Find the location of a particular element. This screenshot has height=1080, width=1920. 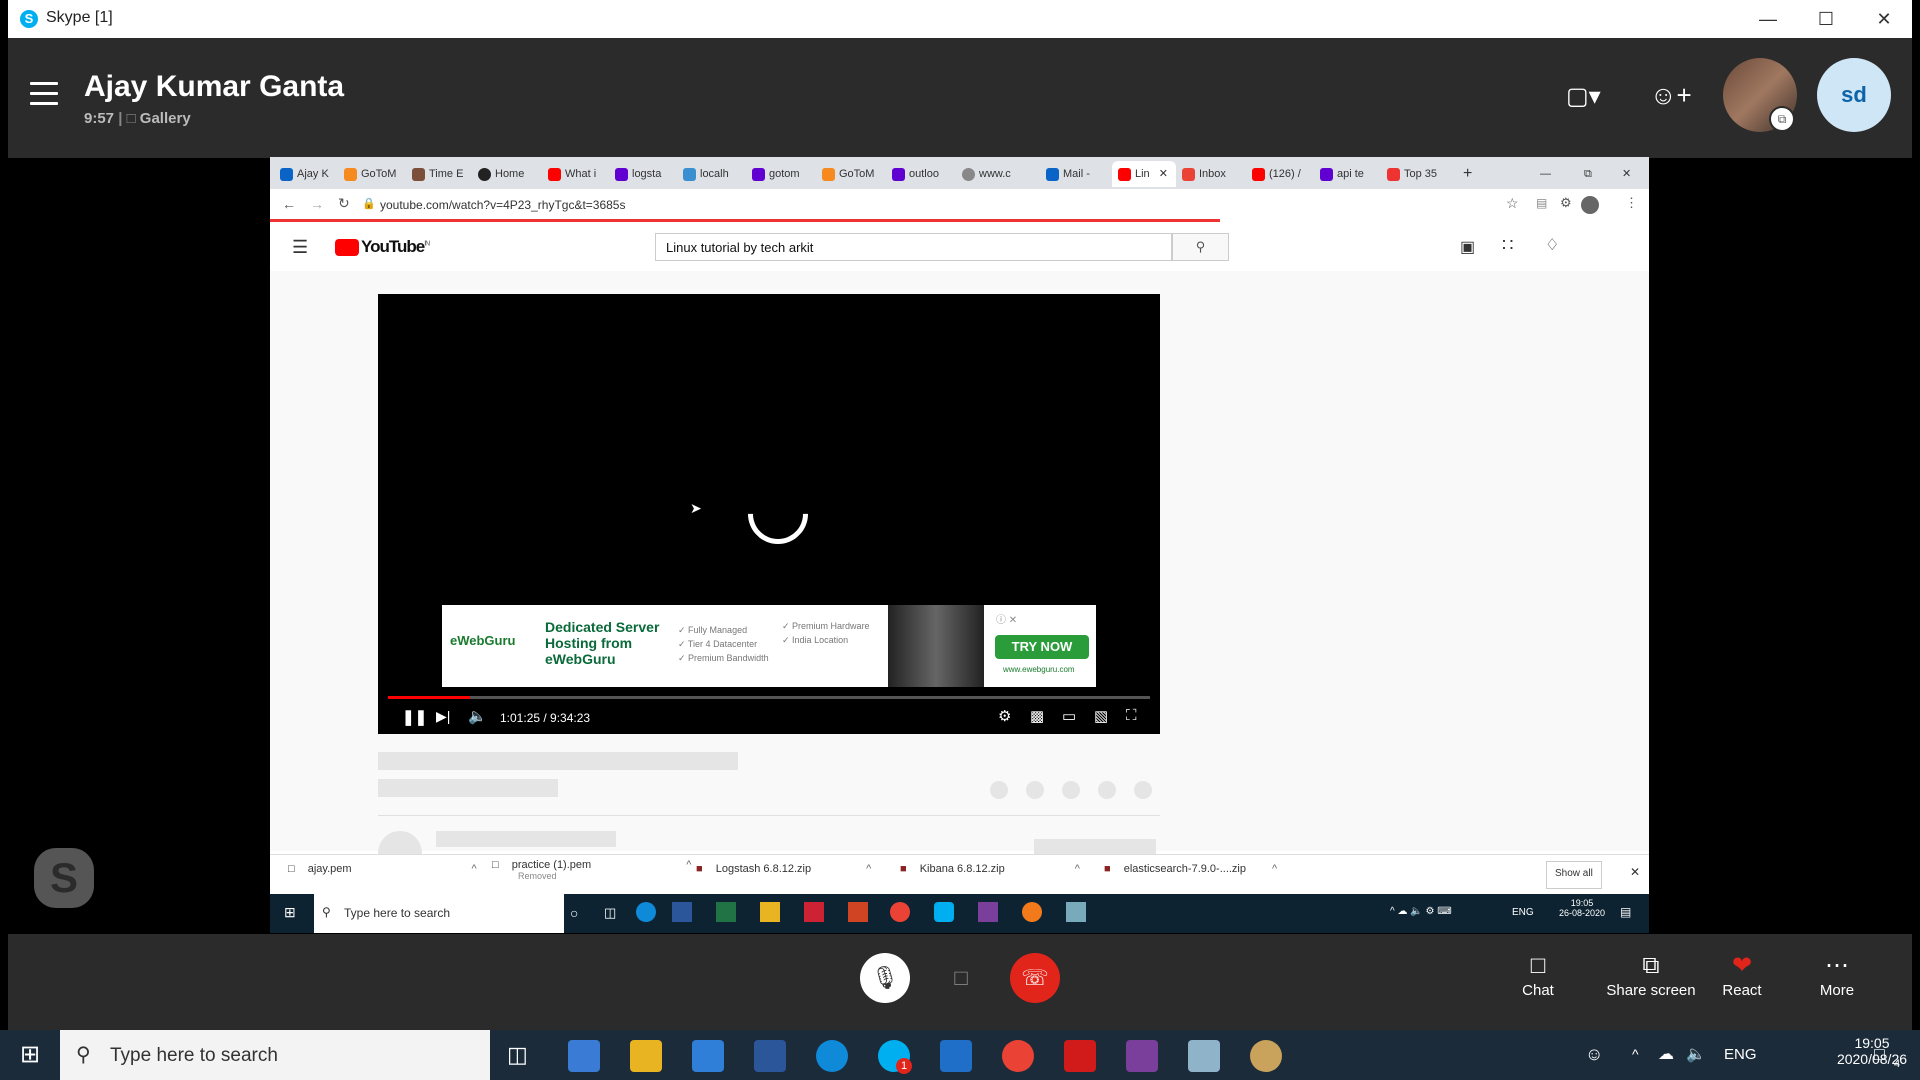

share-screen-button: ⧉ Share screen is located at coordinates (1651, 974).